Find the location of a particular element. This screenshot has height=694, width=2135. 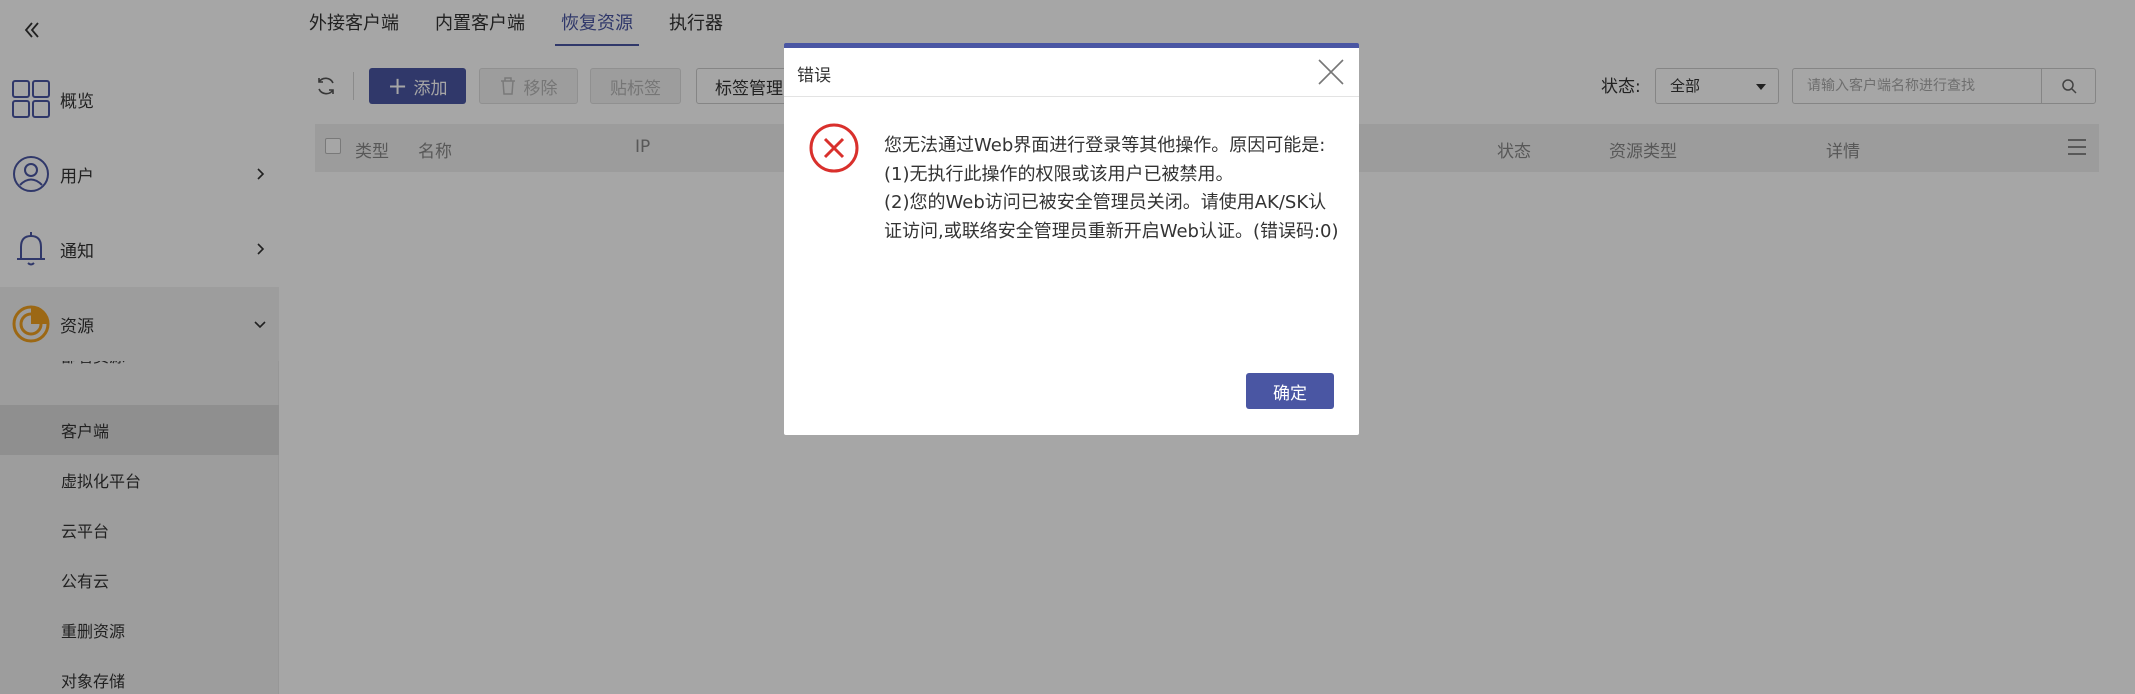

dialog-title: 错误 is located at coordinates (814, 76).